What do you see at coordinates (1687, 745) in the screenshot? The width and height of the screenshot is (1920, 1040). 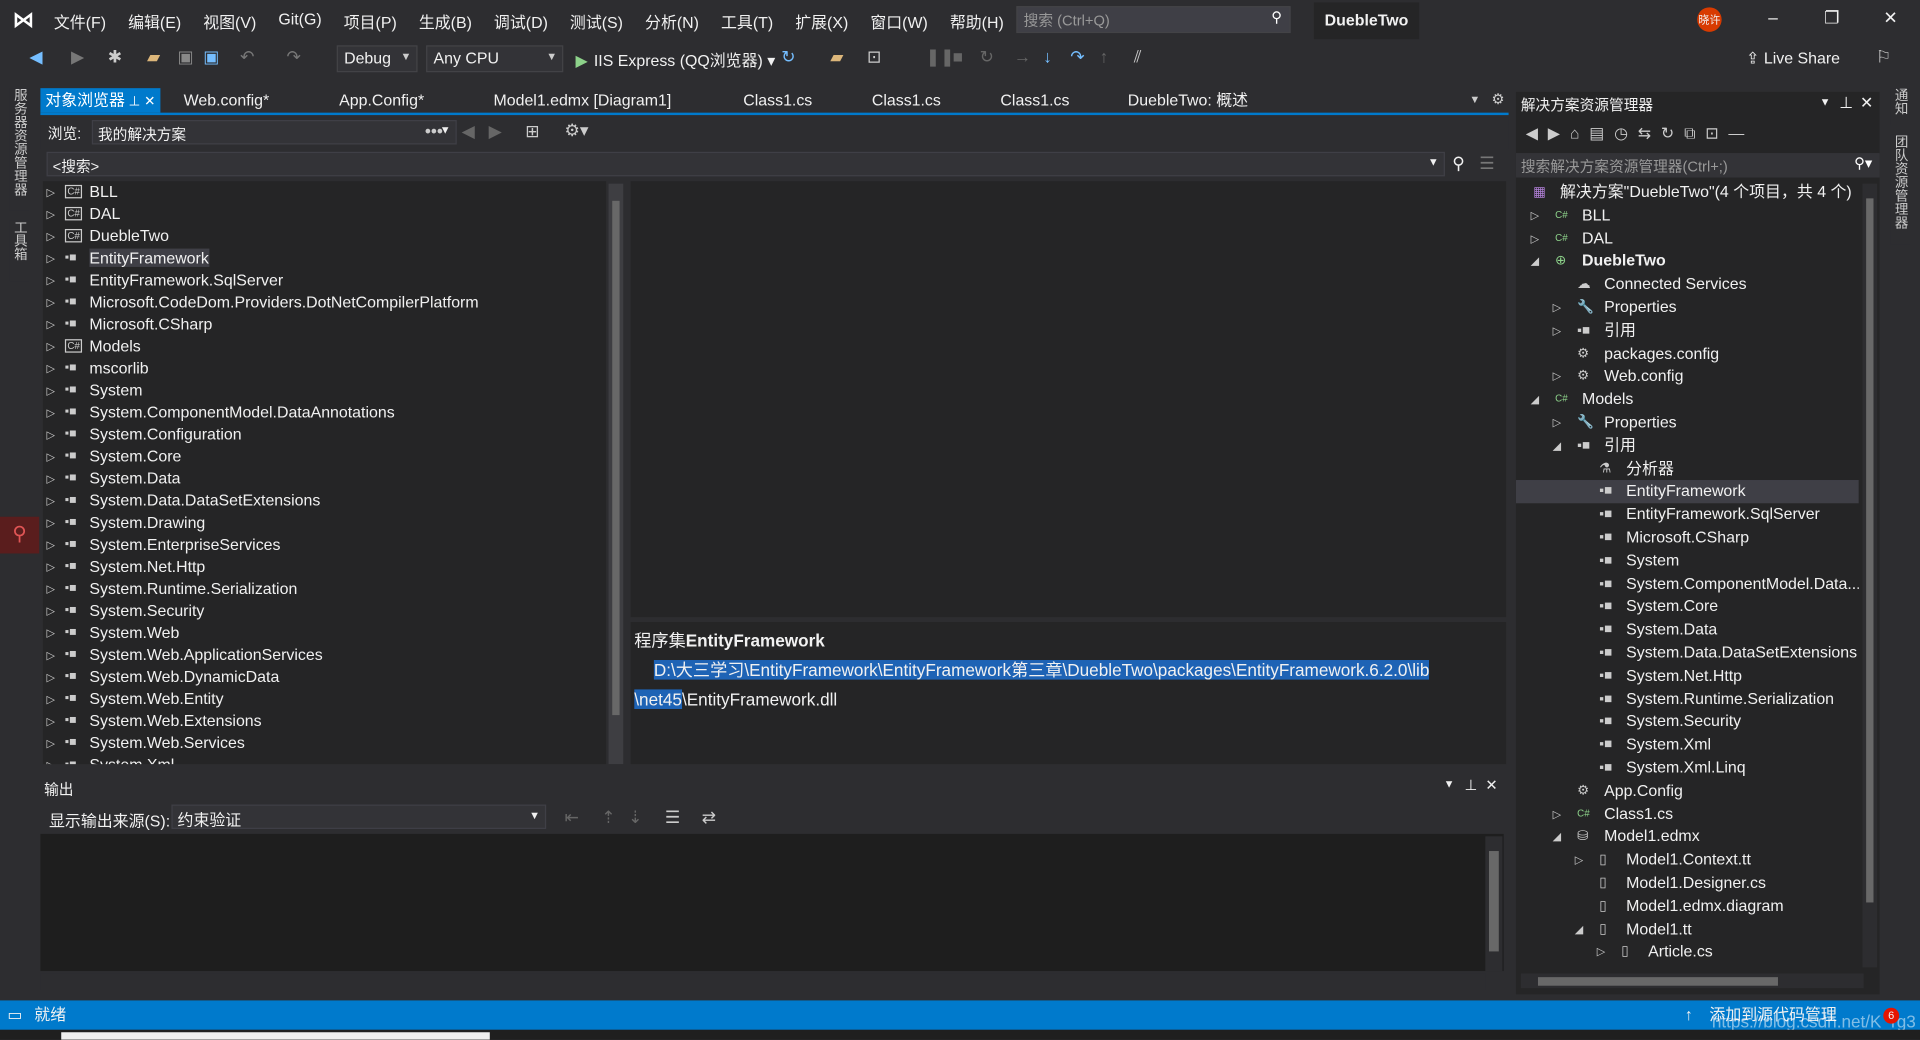 I see `solution-item: ▪■ System.Xml` at bounding box center [1687, 745].